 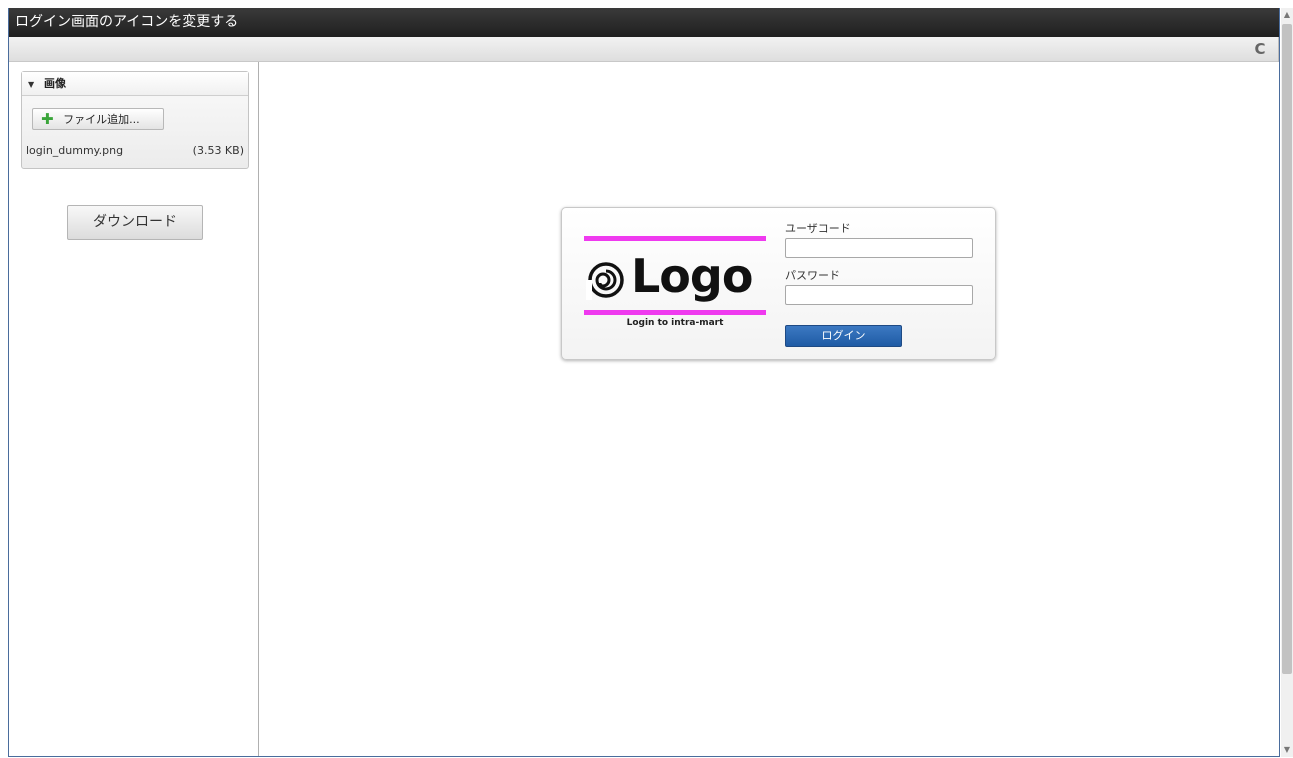 I want to click on user-code-label: ユーザコード, so click(x=818, y=228).